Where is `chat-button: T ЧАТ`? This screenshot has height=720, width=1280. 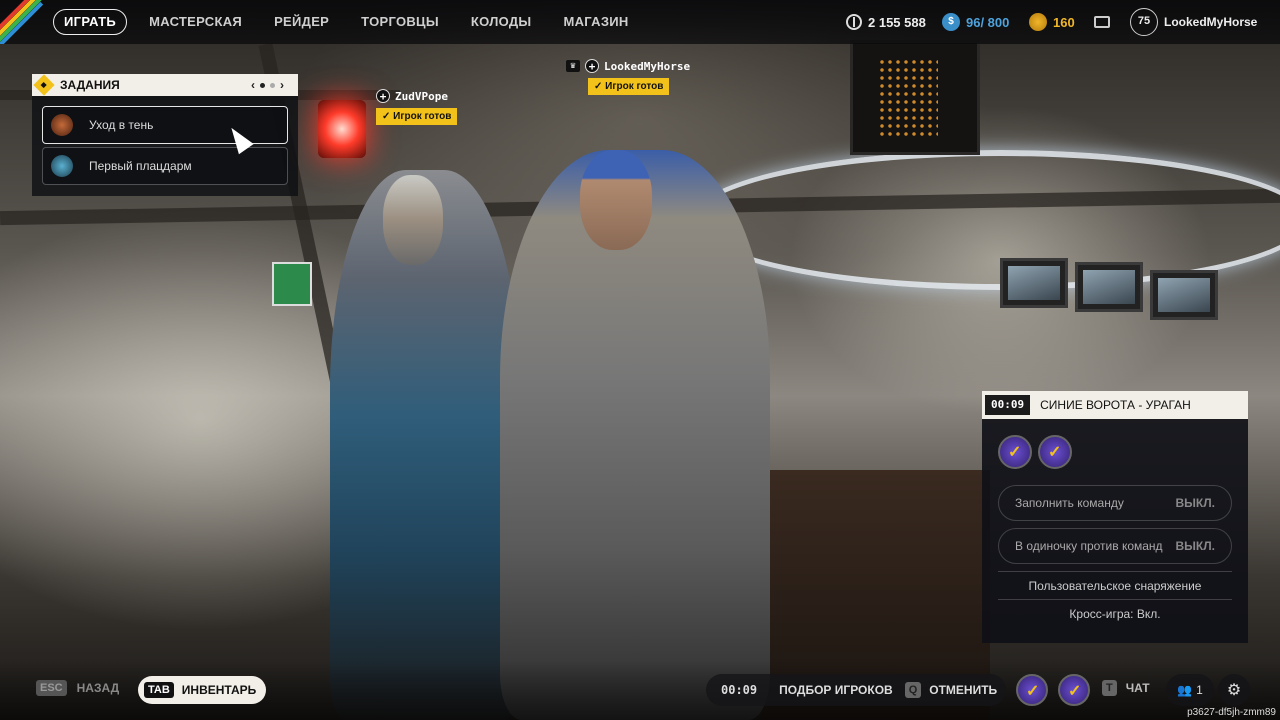 chat-button: T ЧАТ is located at coordinates (1126, 688).